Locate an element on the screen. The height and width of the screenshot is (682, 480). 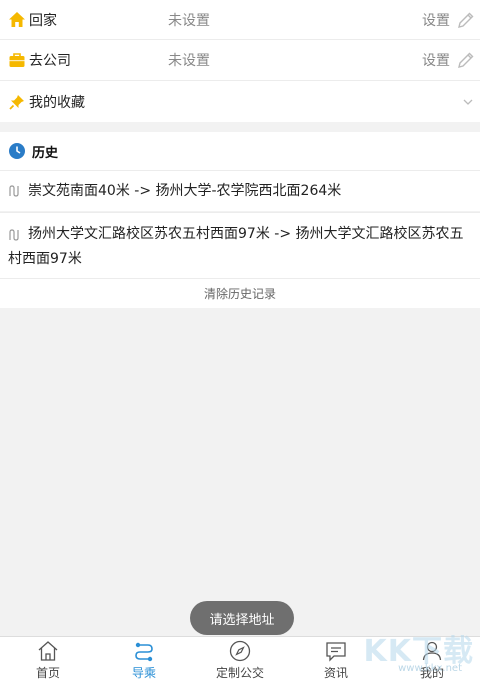
compass-icon is located at coordinates (240, 650).